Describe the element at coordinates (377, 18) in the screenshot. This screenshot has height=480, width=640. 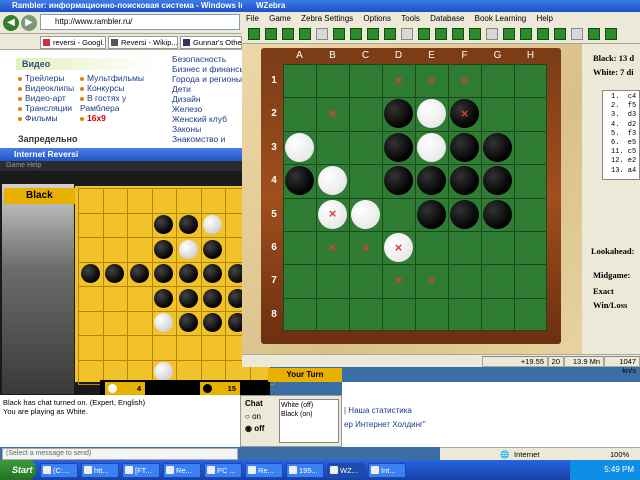
I see `menu-options: Options` at that location.